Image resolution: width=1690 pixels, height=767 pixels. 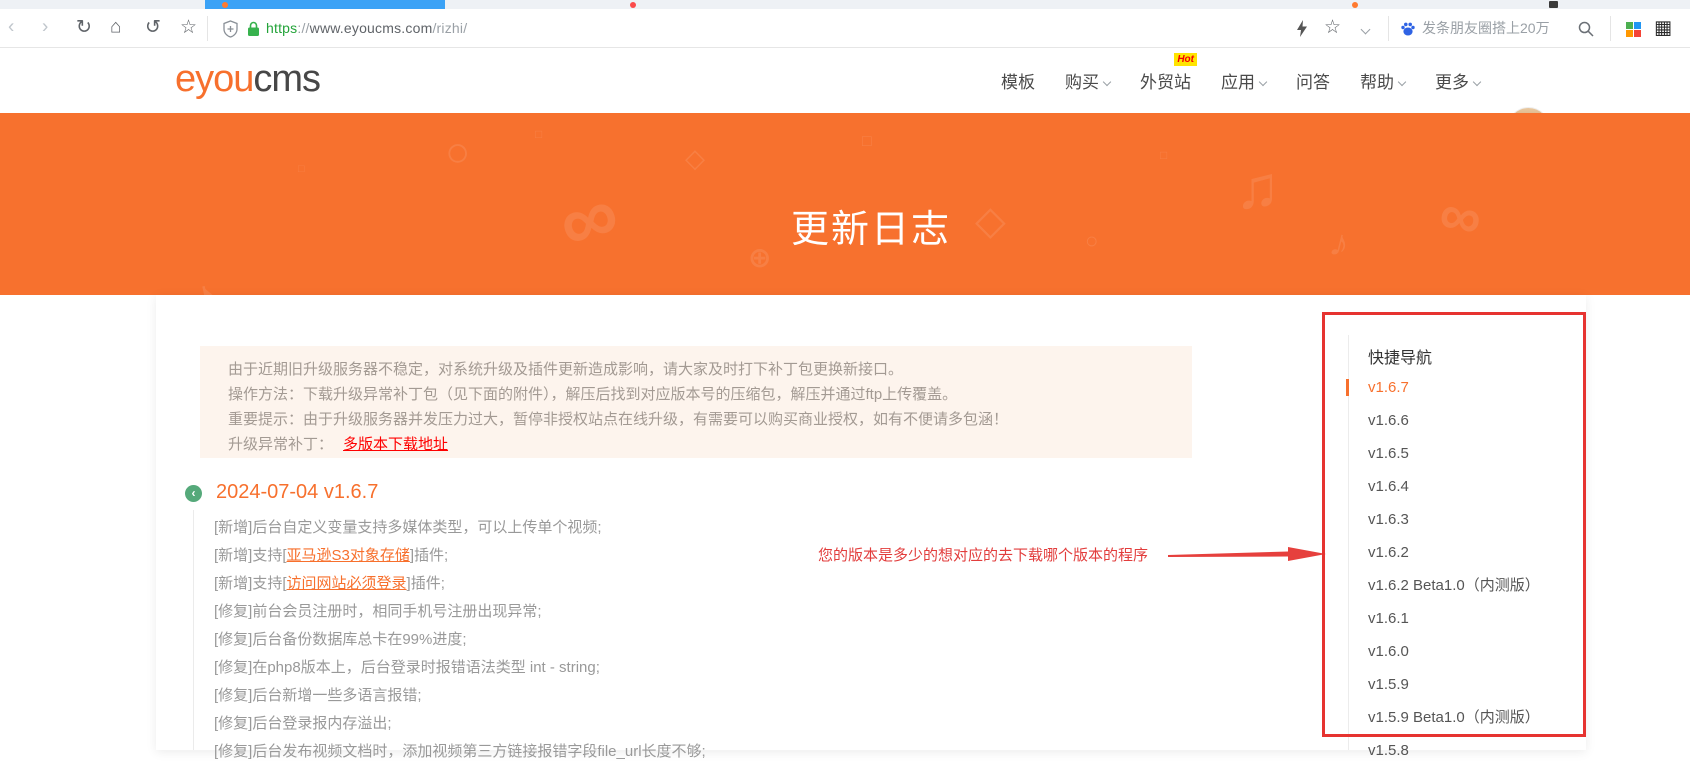 What do you see at coordinates (153, 27) in the screenshot?
I see `undo-icon: ↺` at bounding box center [153, 27].